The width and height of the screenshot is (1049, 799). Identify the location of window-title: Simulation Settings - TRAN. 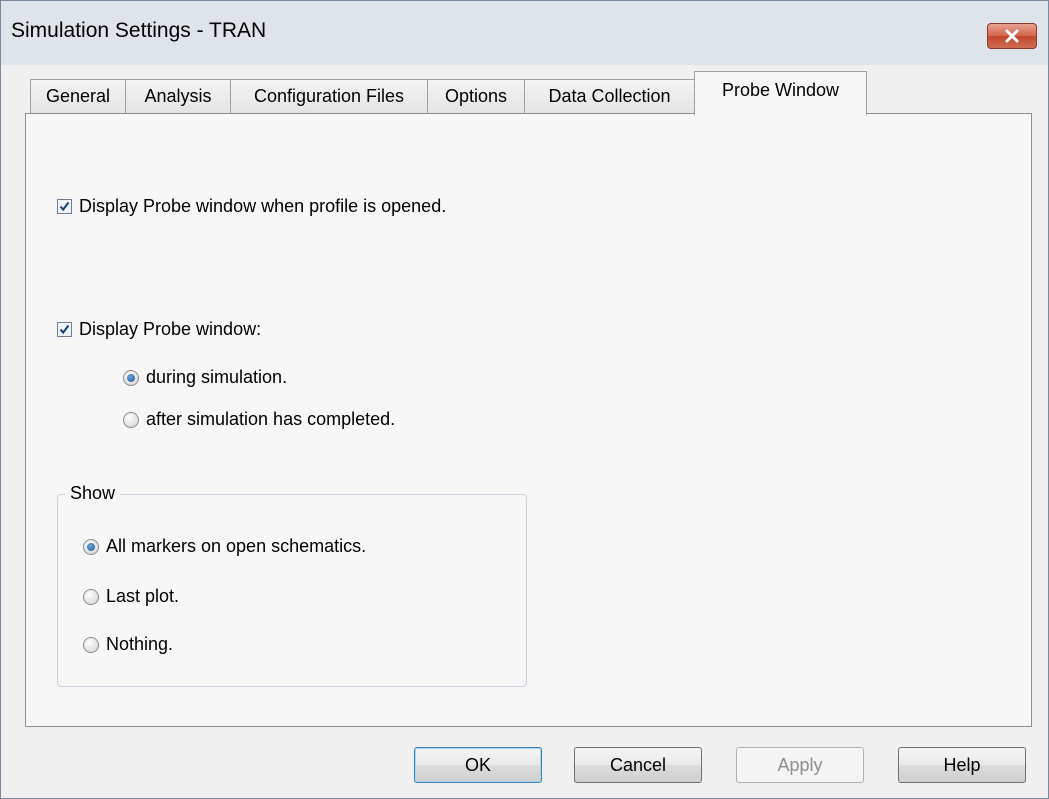
(139, 30).